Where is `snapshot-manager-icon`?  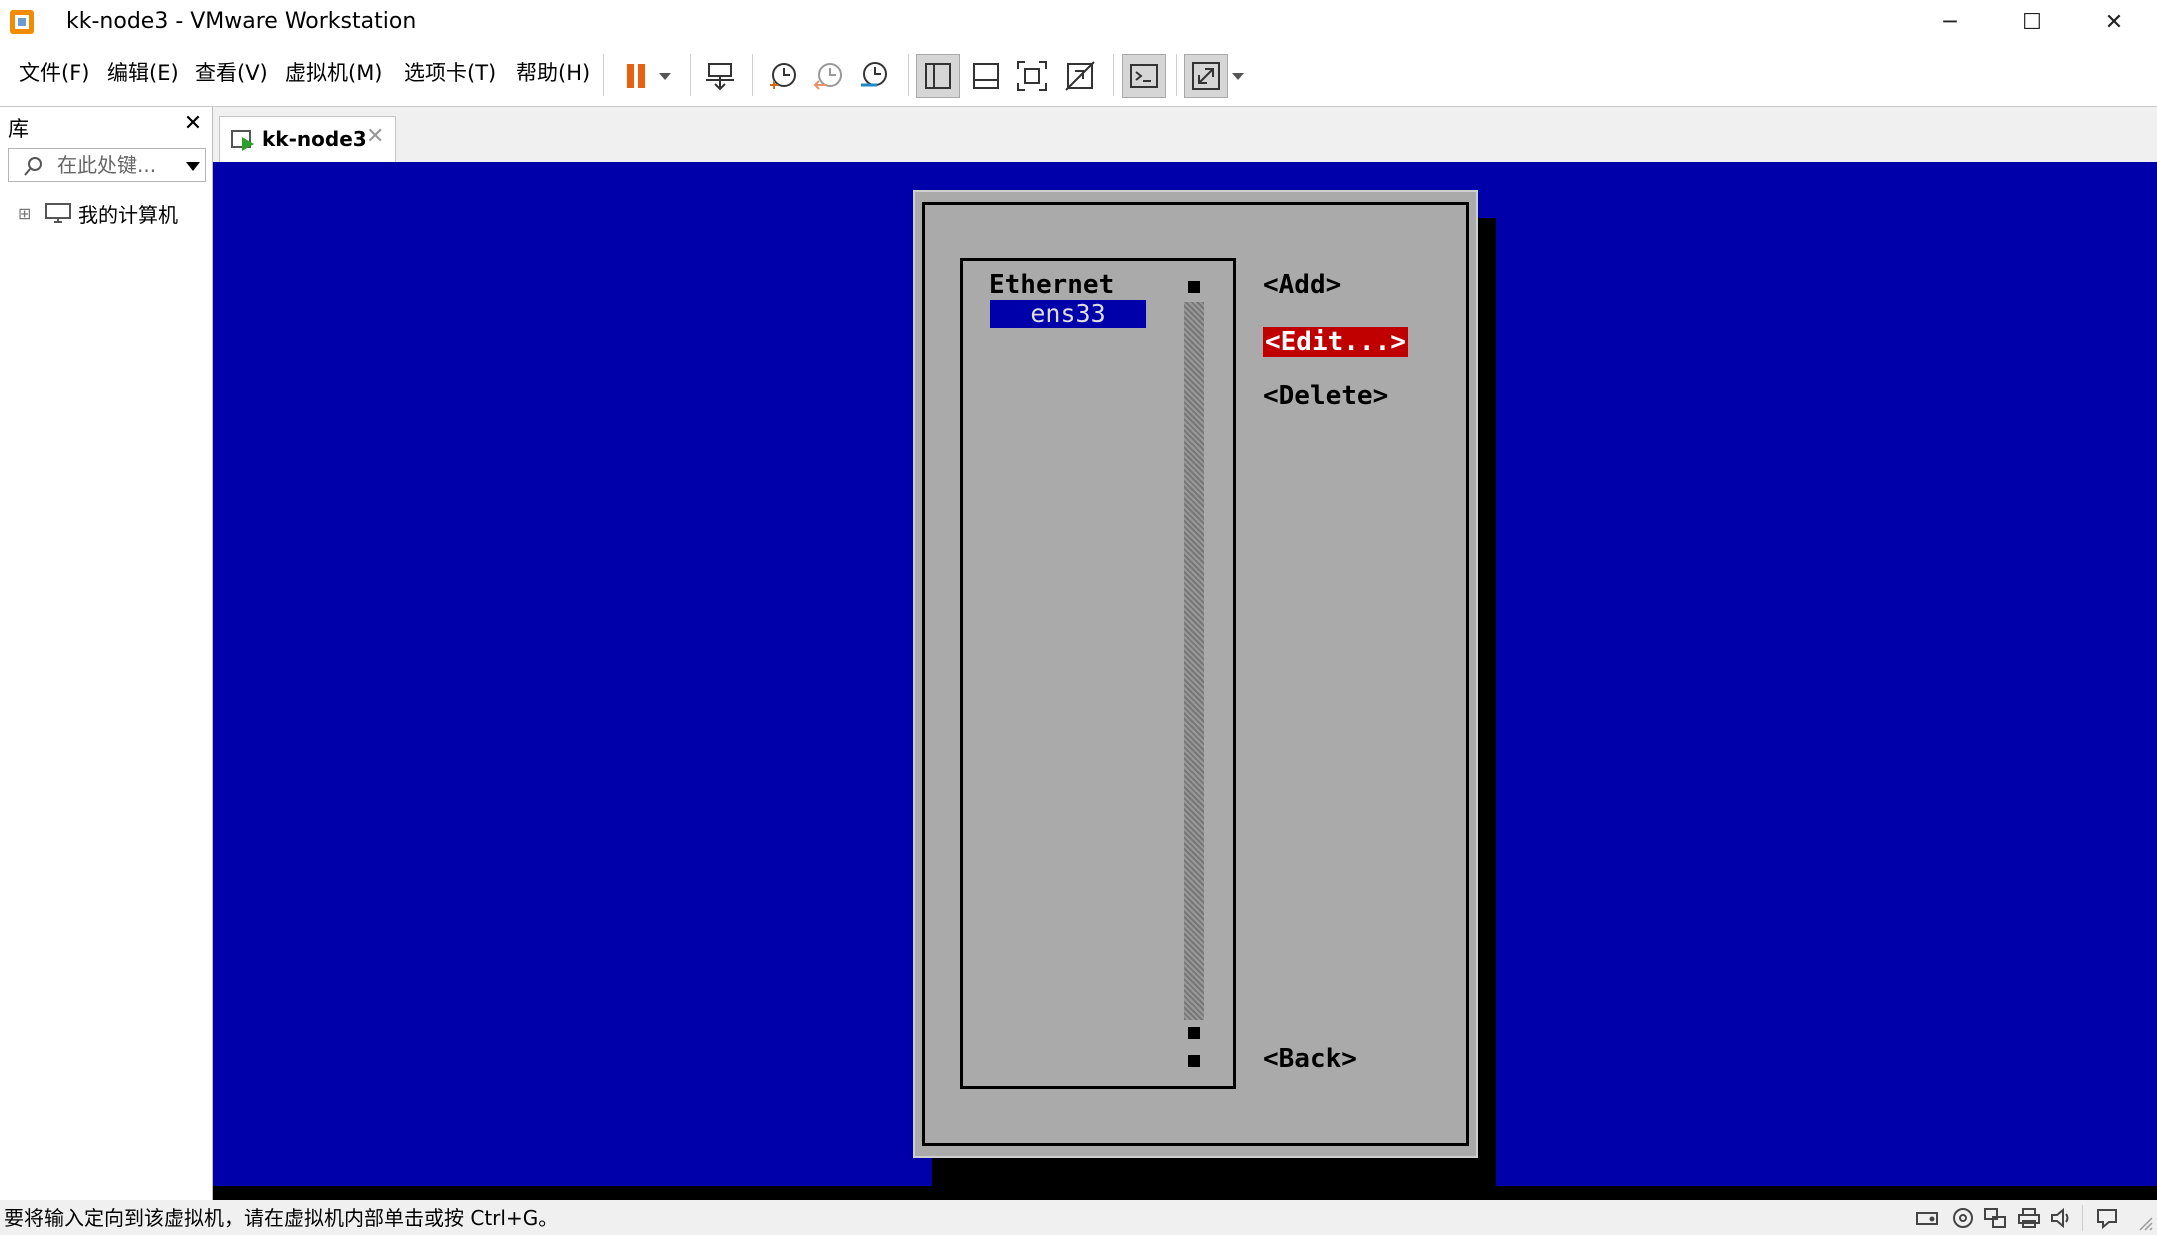 snapshot-manager-icon is located at coordinates (874, 74).